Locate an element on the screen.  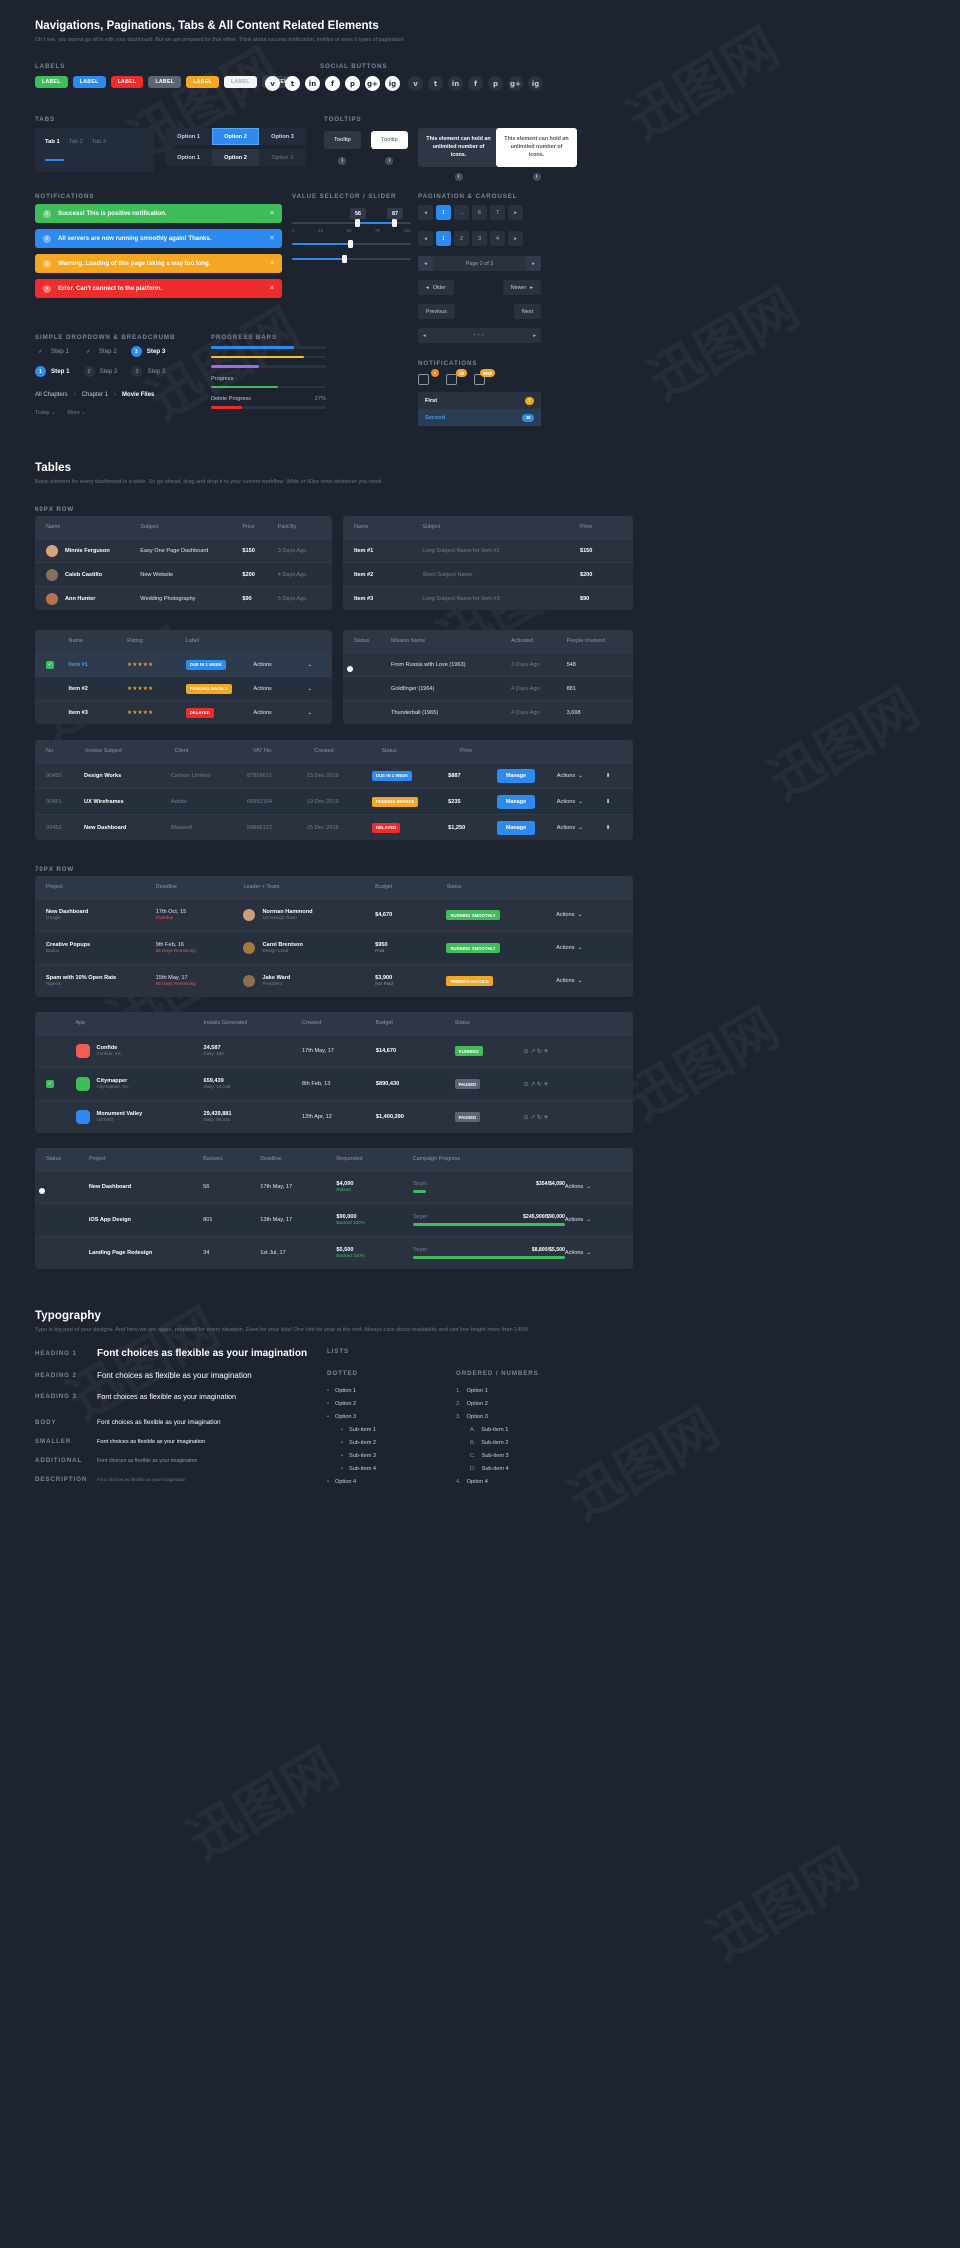
breadcrumb-item-2: Chapter 1 is located at coordinates (95, 395).